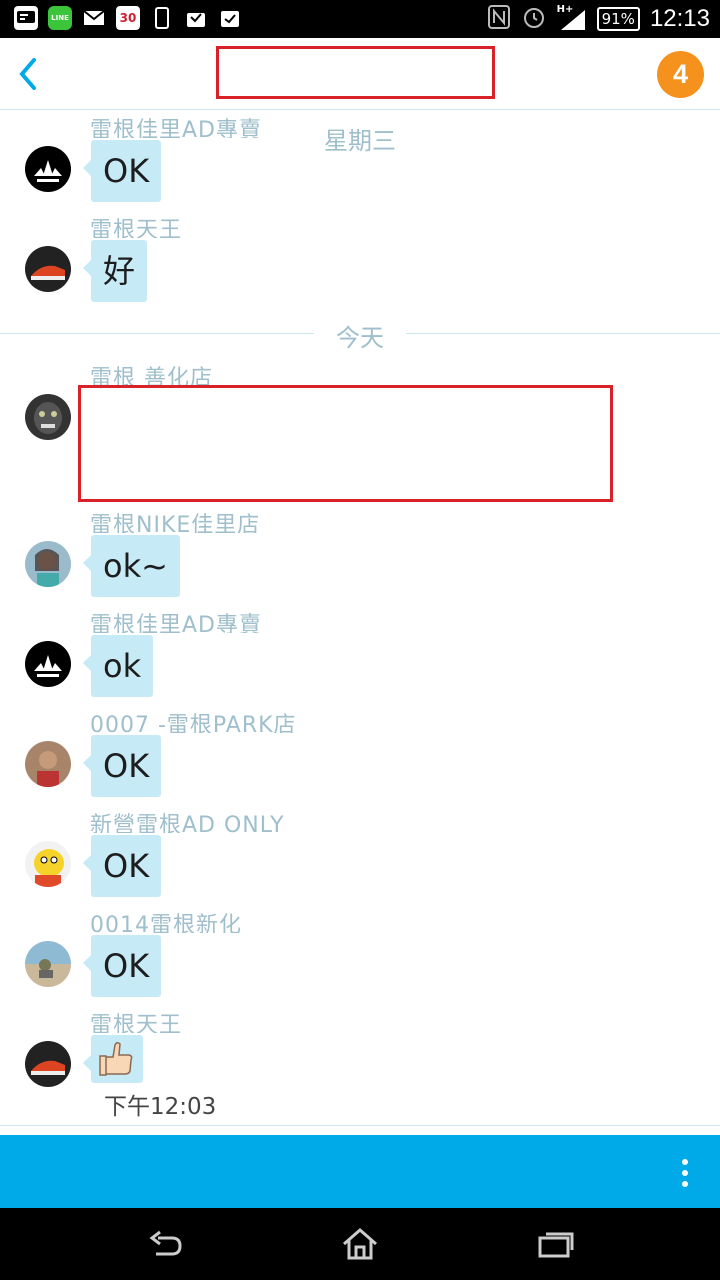 The width and height of the screenshot is (720, 1280). Describe the element at coordinates (230, 18) in the screenshot. I see `clipboard-check-icon` at that location.